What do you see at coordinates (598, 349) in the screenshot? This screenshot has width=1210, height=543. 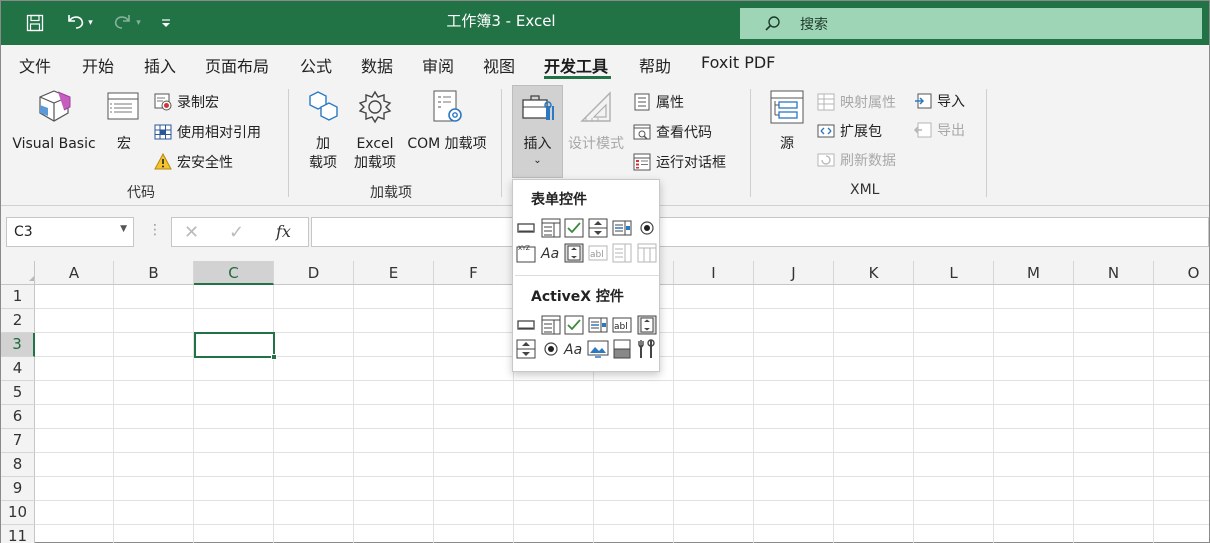 I see `activex-control-image-icon` at bounding box center [598, 349].